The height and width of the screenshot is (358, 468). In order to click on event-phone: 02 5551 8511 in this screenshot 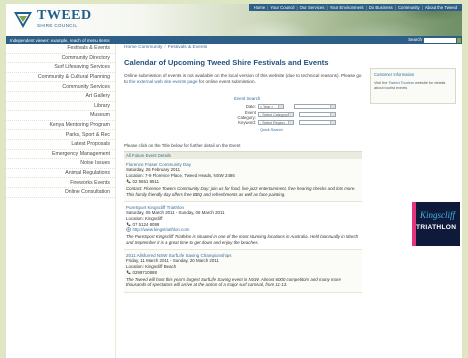, I will do `click(146, 181)`.